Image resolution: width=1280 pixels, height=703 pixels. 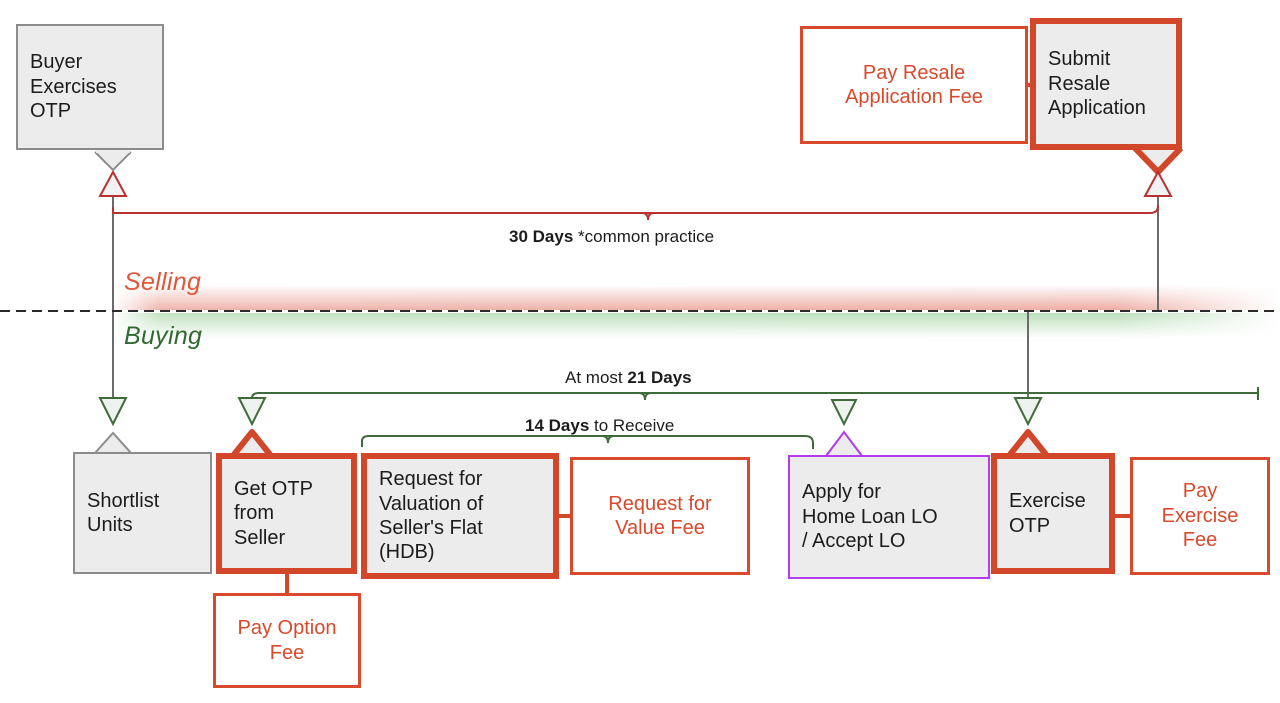 I want to click on marker-down-exercise-otp, so click(x=1028, y=412).